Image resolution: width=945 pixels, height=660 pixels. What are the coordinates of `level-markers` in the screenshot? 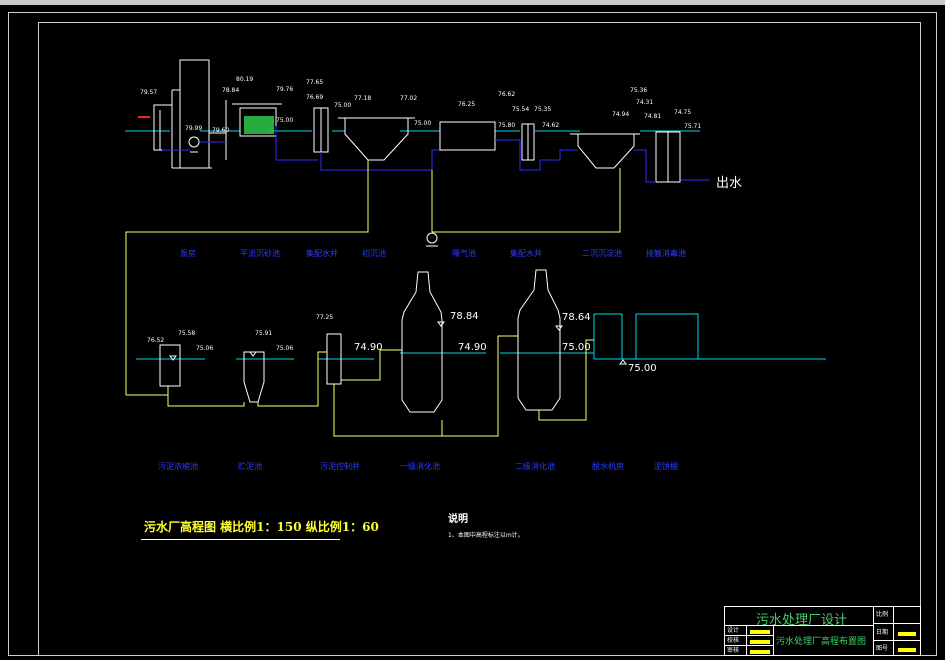 It's located at (398, 343).